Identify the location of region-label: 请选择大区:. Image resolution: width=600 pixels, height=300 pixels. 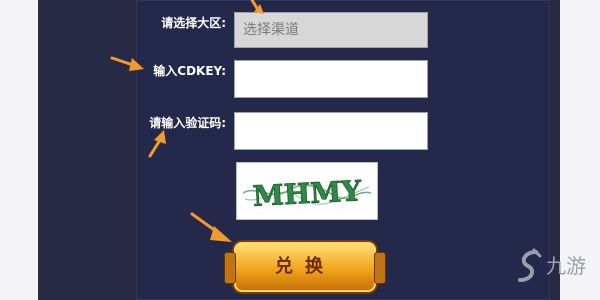
(193, 23).